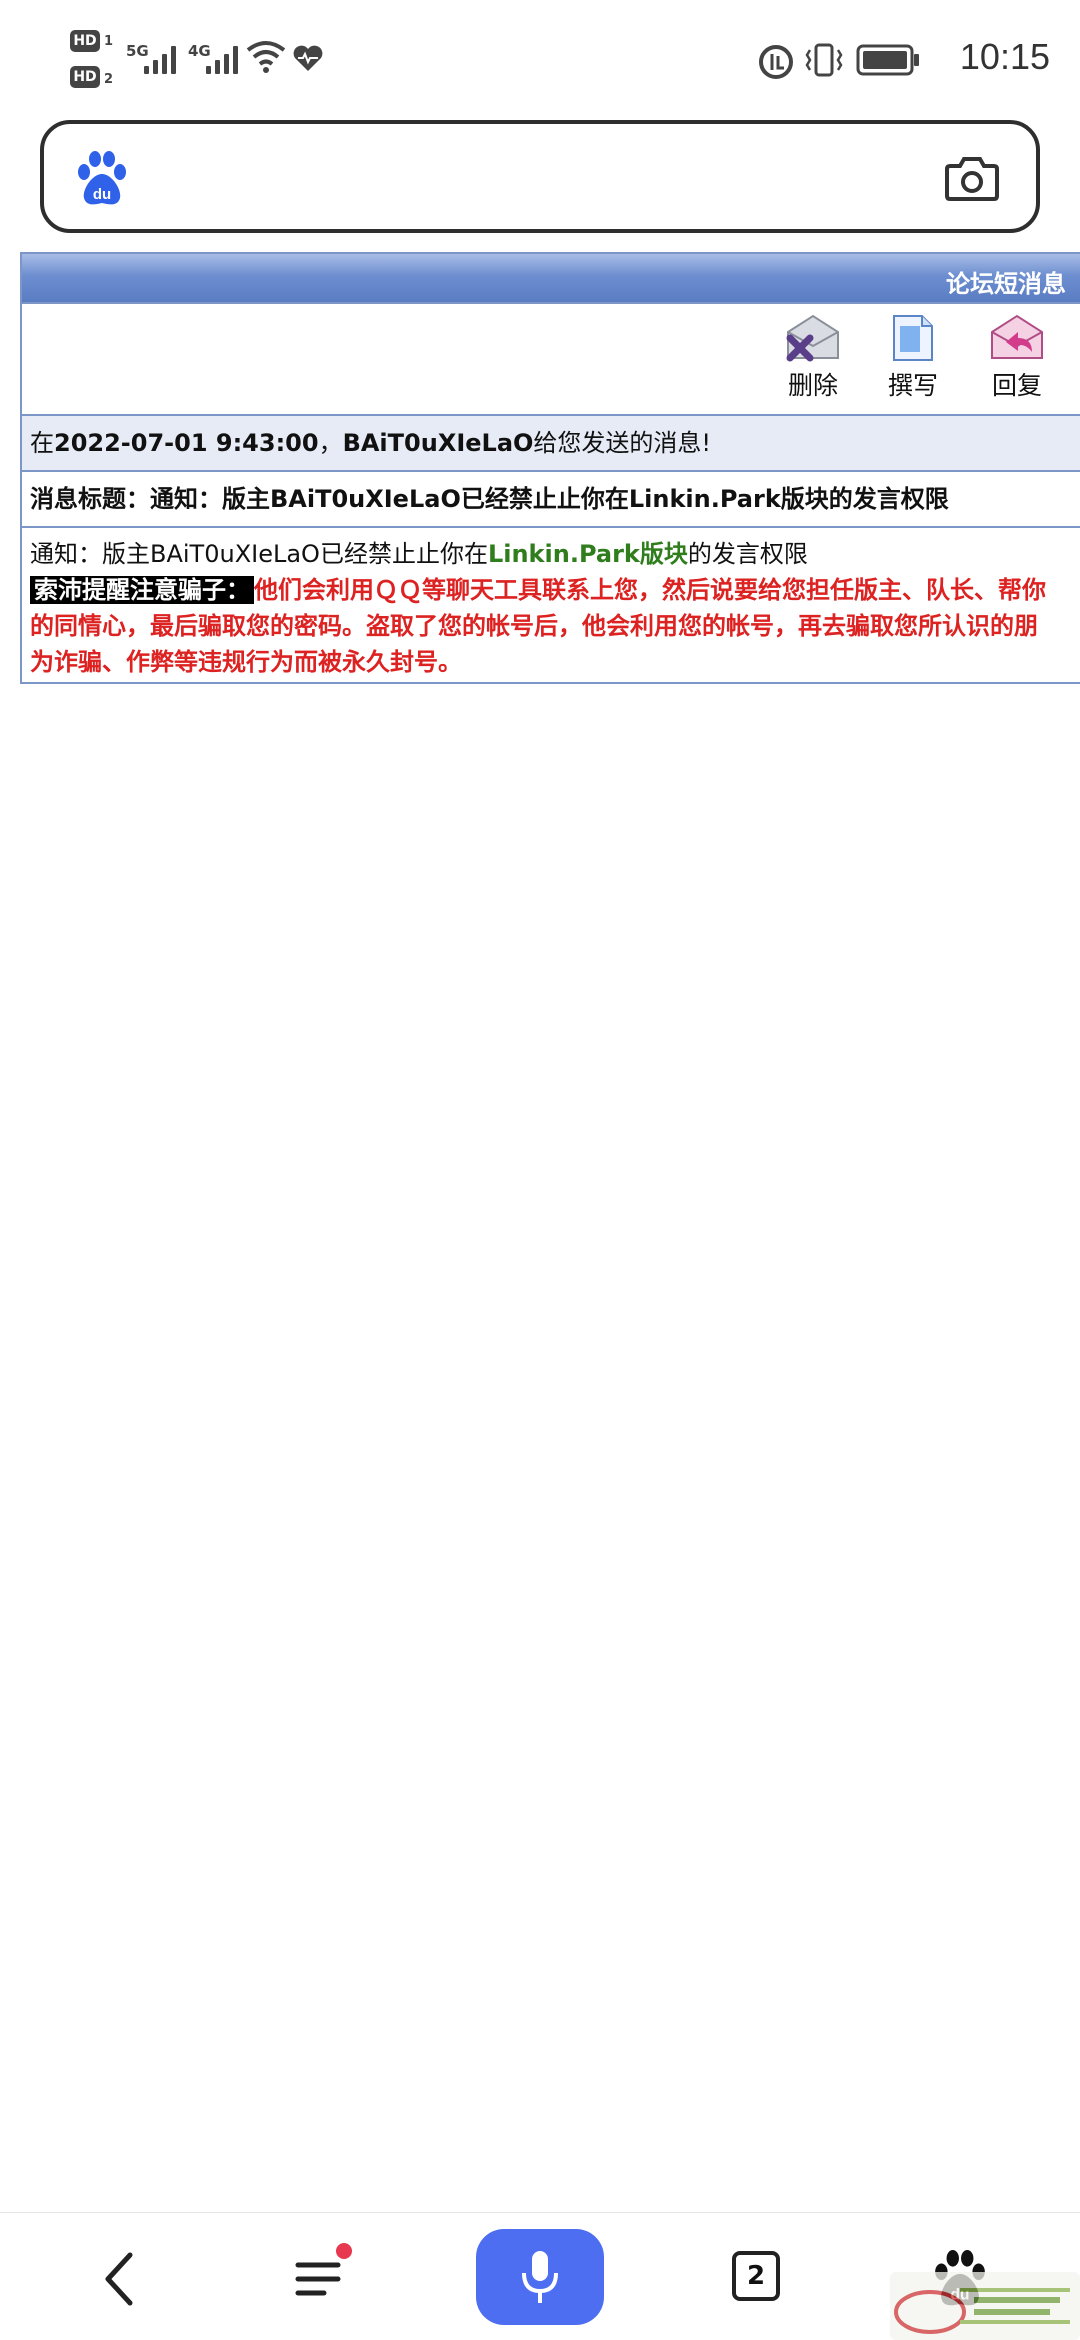 This screenshot has height=2340, width=1080. I want to click on subject-label: 消息标题：, so click(90, 499).